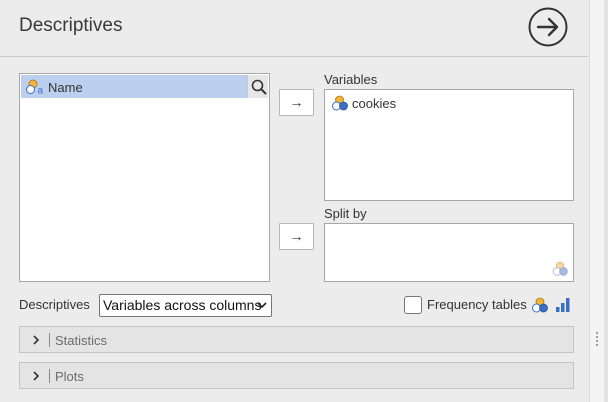 The width and height of the screenshot is (608, 402). What do you see at coordinates (351, 79) in the screenshot?
I see `variables-label: Variables` at bounding box center [351, 79].